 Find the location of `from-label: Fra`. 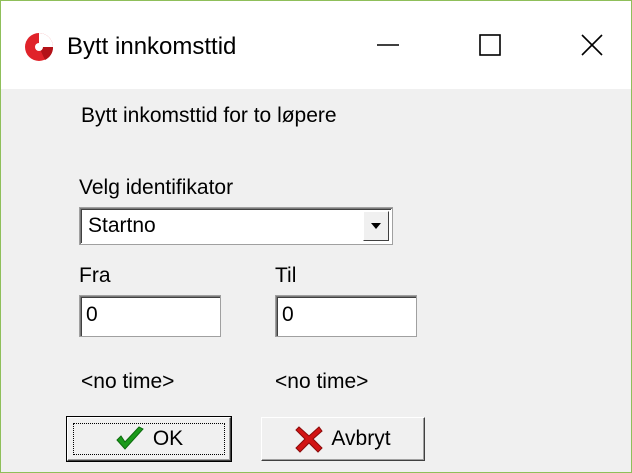

from-label: Fra is located at coordinates (95, 275).